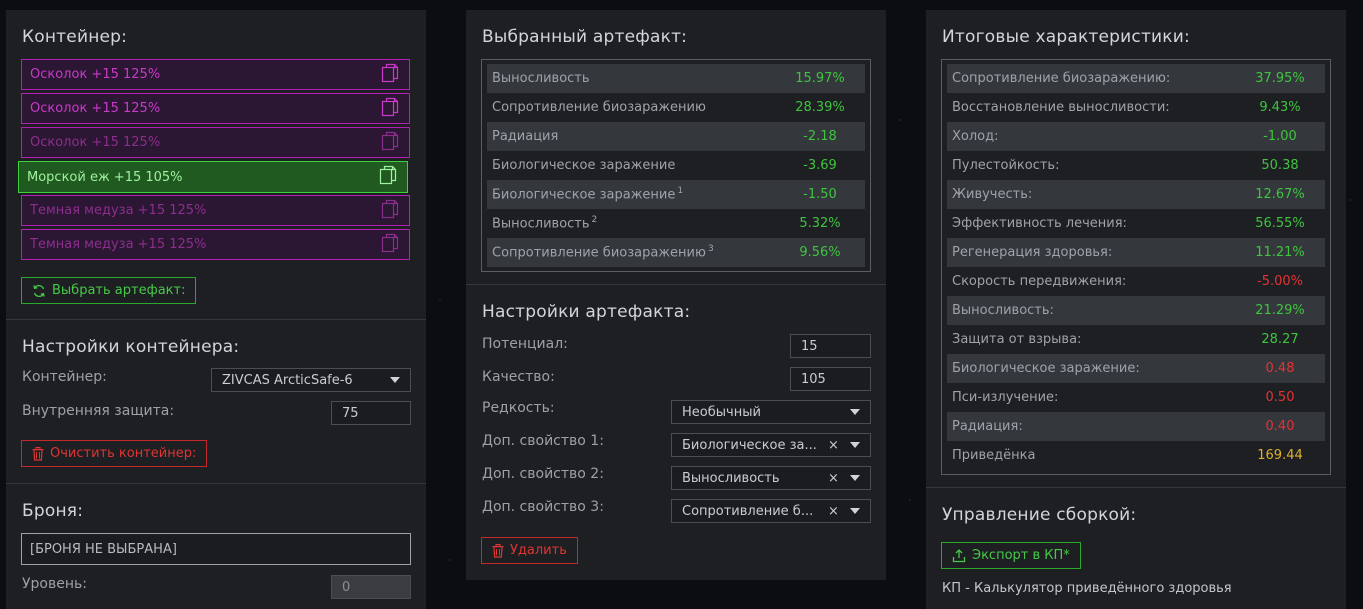 The image size is (1363, 609). What do you see at coordinates (105, 177) in the screenshot?
I see `container-slot-label: Морской еж +15 105%` at bounding box center [105, 177].